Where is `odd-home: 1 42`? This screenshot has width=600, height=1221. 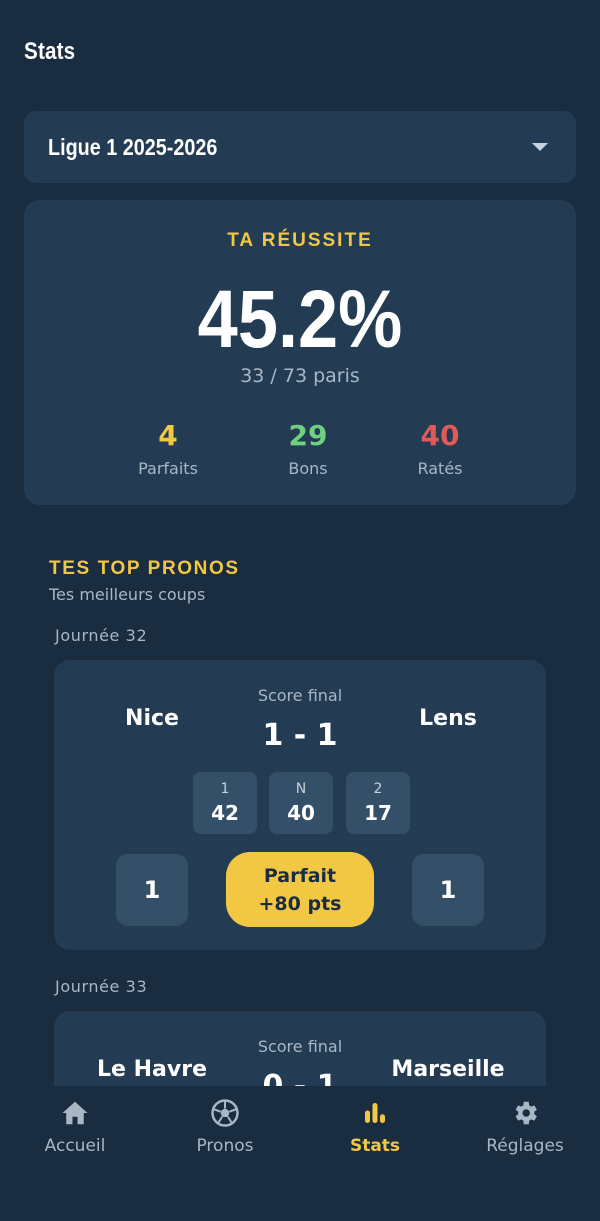 odd-home: 1 42 is located at coordinates (225, 803).